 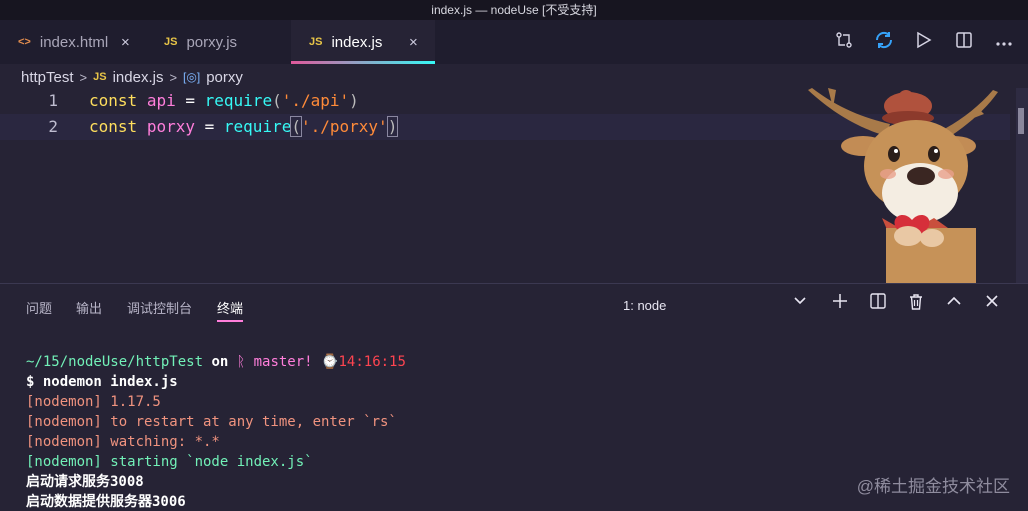 I want to click on tab-index-html: <> index.html ×, so click(x=72, y=42).